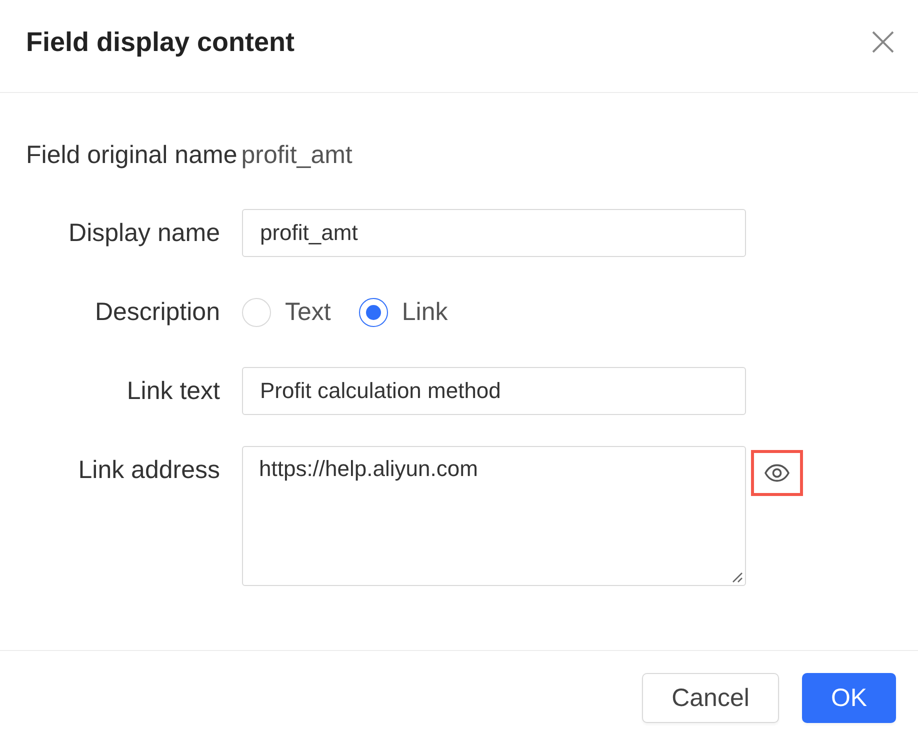  I want to click on field-value: profit_amt, so click(296, 155).